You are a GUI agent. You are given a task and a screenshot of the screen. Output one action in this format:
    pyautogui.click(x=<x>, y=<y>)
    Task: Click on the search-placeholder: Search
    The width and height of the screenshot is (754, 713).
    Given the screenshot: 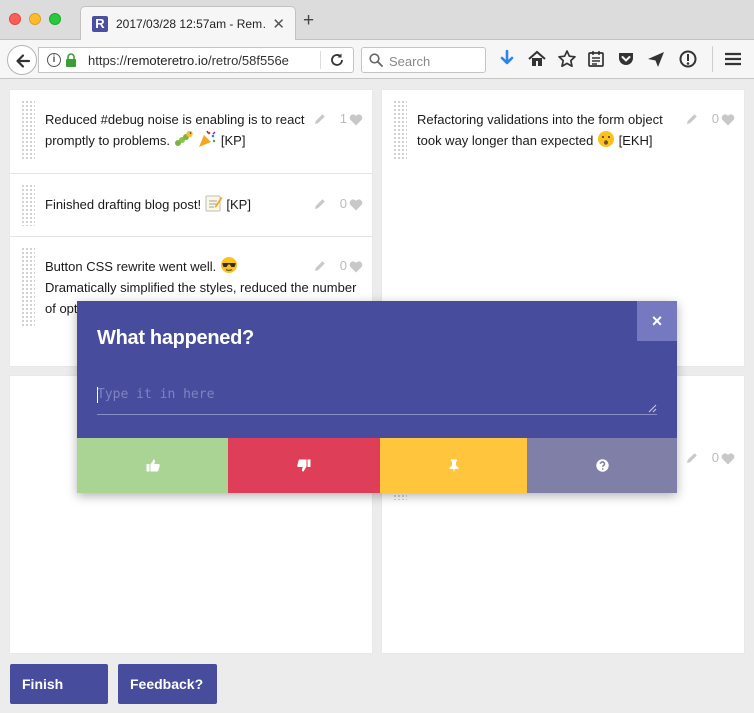 What is the action you would take?
    pyautogui.click(x=410, y=61)
    